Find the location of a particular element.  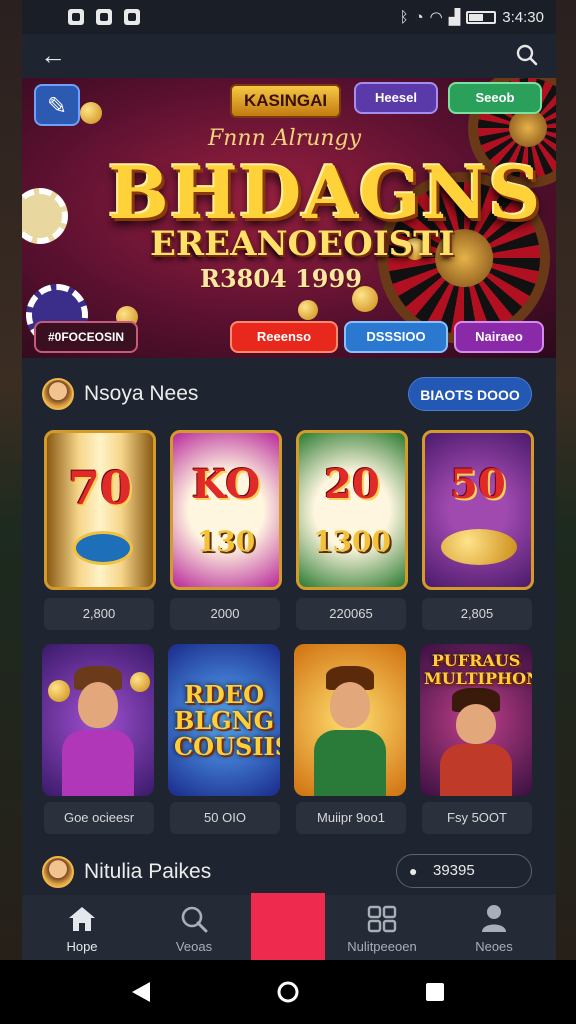

chip-image is located at coordinates (45, 216).